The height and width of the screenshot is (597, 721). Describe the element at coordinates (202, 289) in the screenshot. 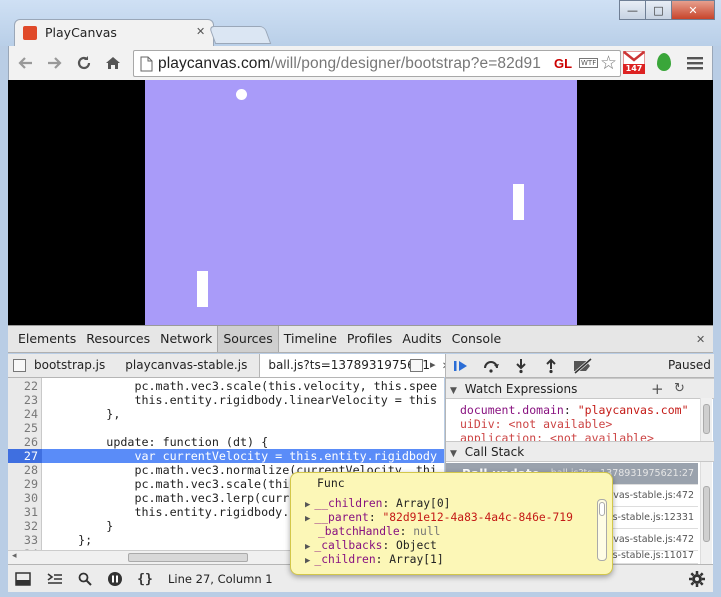

I see `pong-paddle-left` at that location.